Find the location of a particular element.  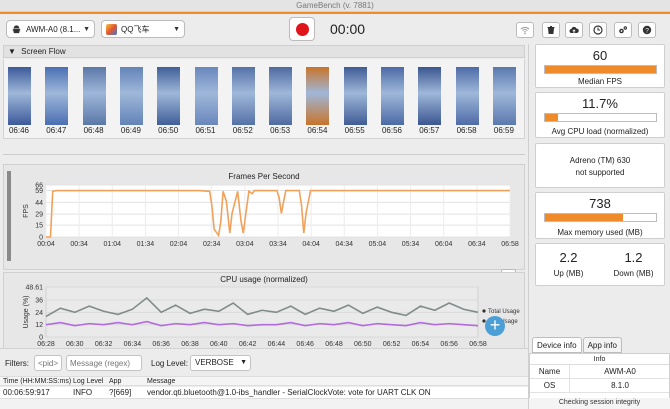

memory-card: 738 Max memory used (MB) is located at coordinates (600, 215).